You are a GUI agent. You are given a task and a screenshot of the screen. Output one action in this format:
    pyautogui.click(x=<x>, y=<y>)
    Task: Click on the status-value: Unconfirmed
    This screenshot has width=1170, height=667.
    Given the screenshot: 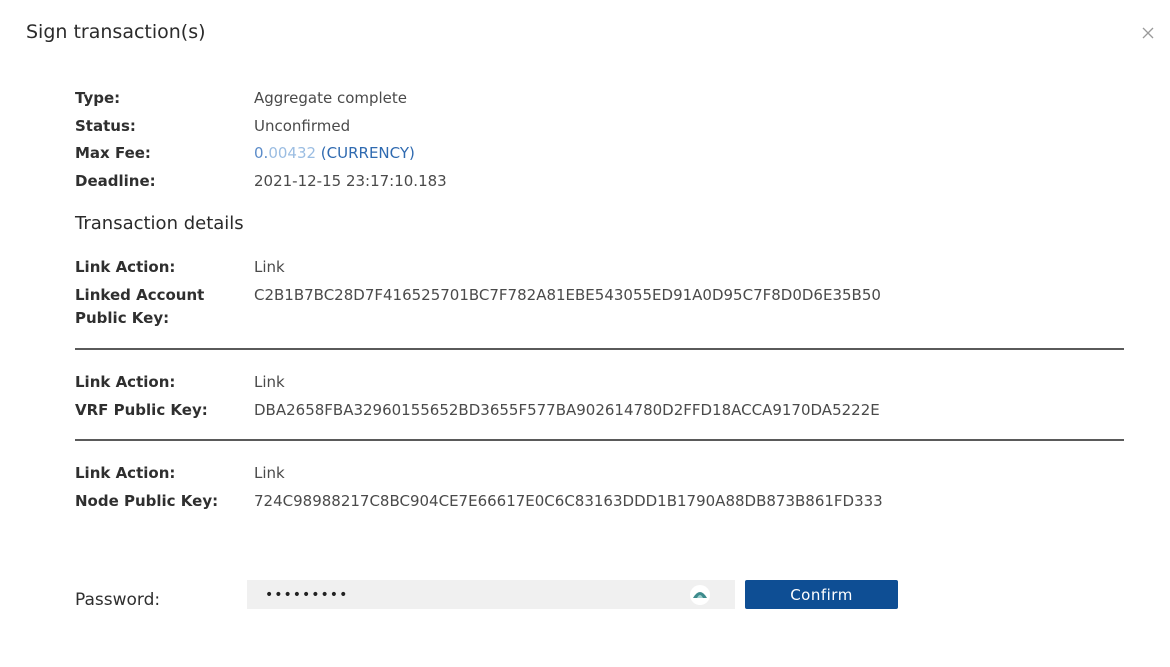 What is the action you would take?
    pyautogui.click(x=302, y=126)
    